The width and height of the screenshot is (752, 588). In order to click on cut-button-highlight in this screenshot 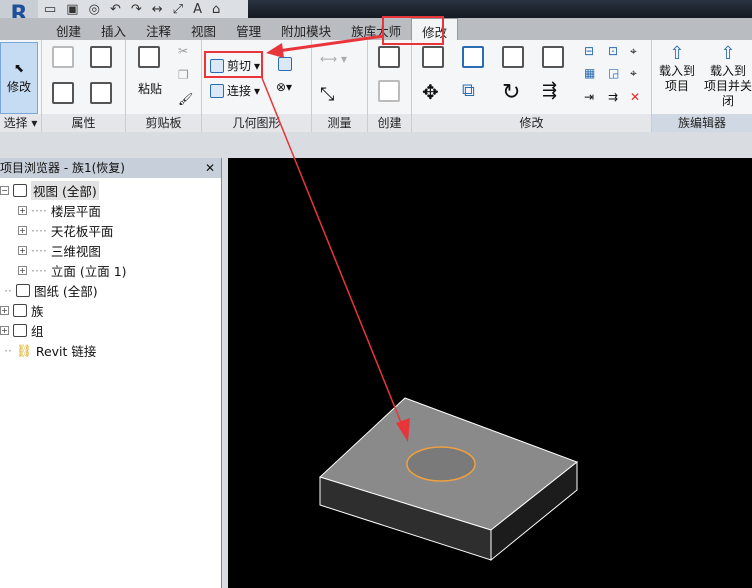, I will do `click(233, 64)`.